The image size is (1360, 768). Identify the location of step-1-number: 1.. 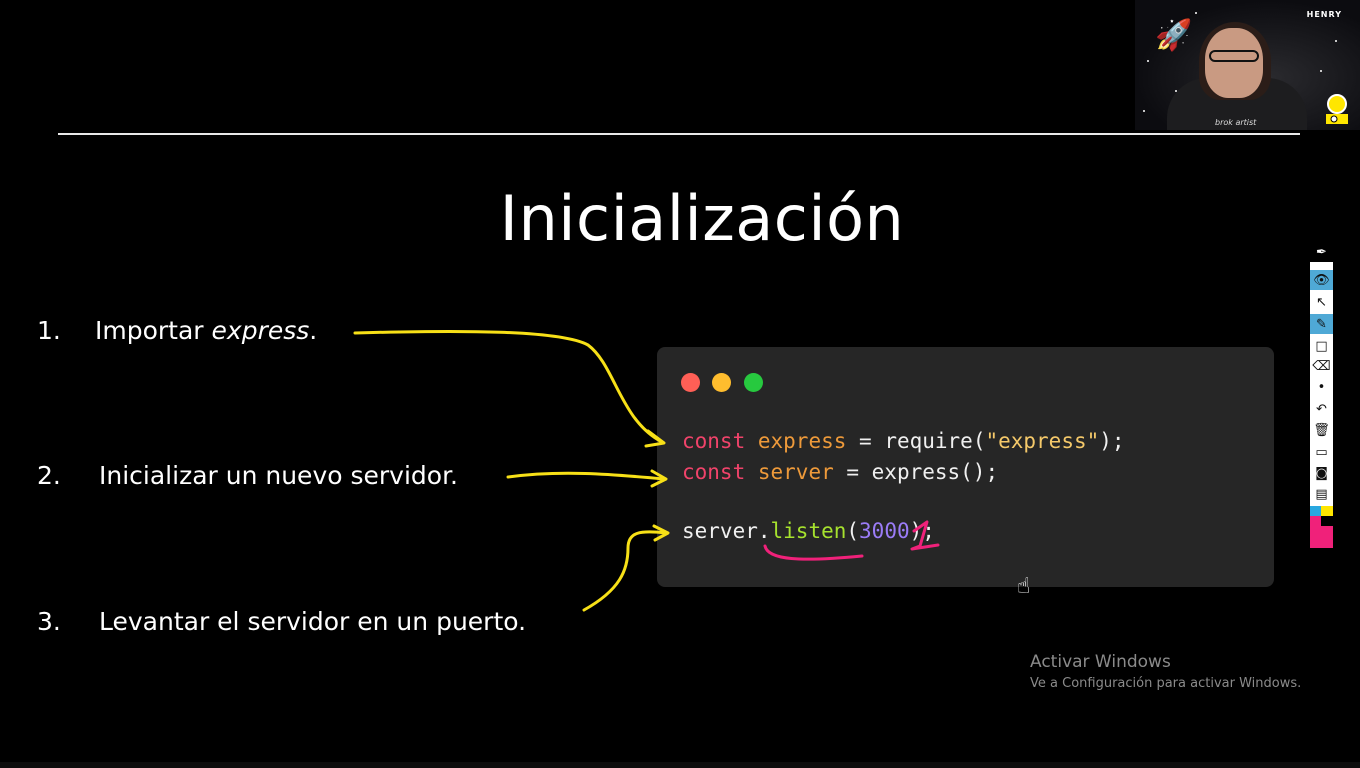
(49, 330).